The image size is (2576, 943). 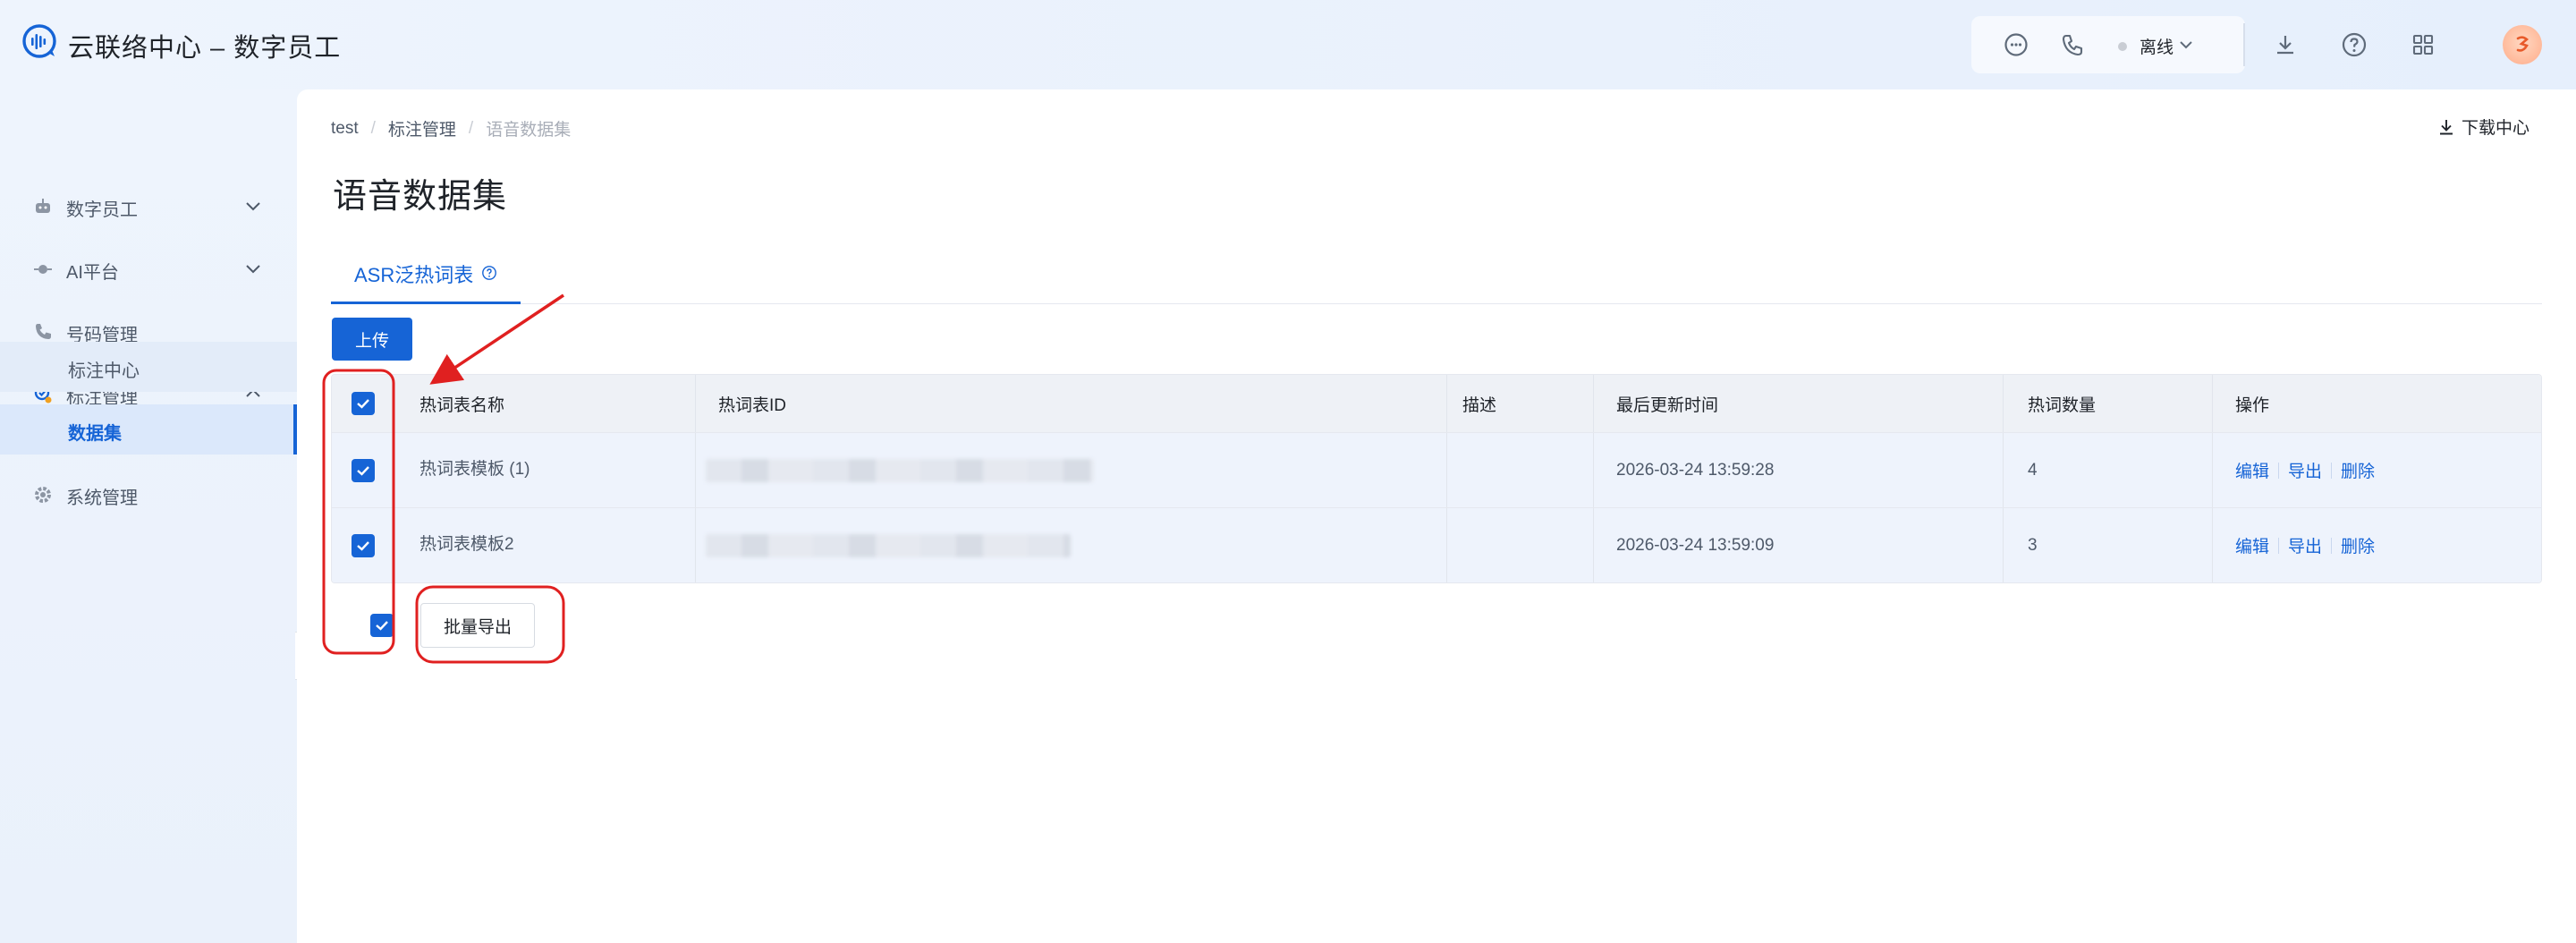 I want to click on table-header-row: 热词表名称 热词表ID 描述 最后更新时间 热词数量 操作, so click(x=1436, y=403).